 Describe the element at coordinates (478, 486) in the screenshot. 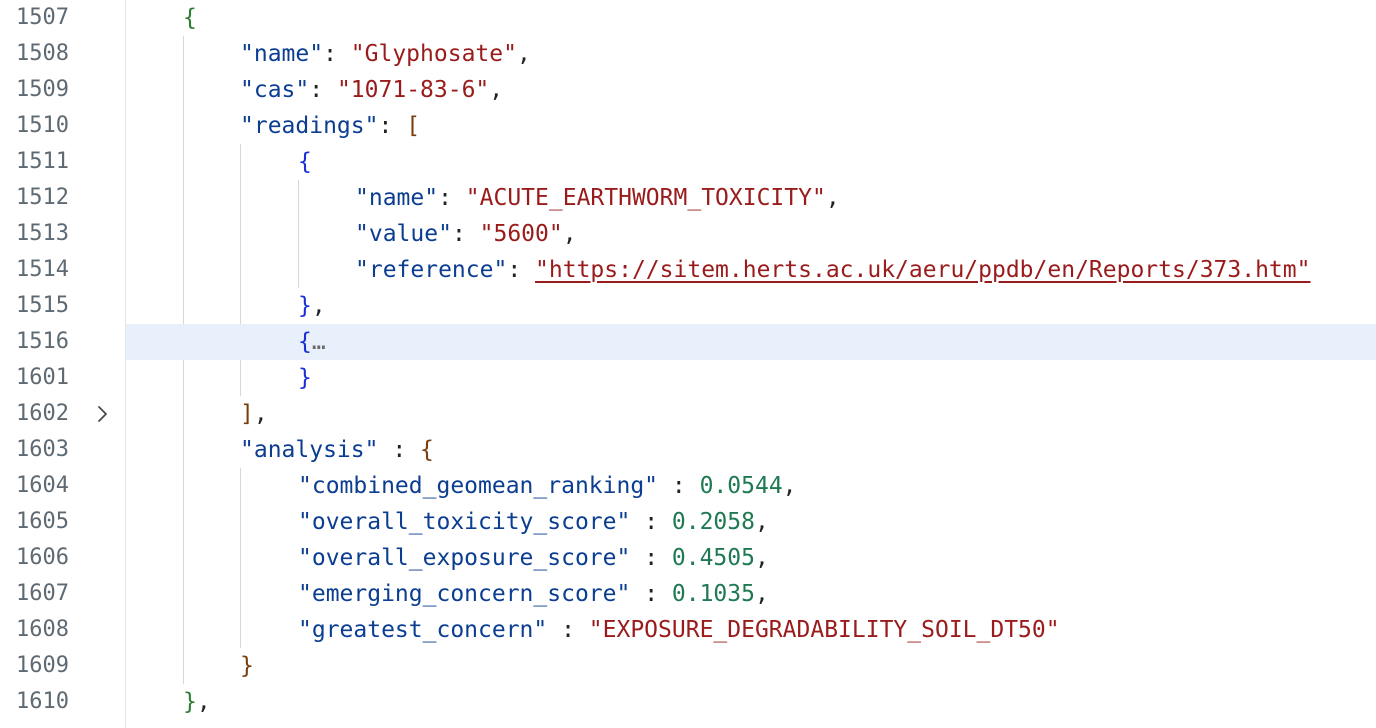

I see `json-key: "combined_geomean_ranking"` at that location.